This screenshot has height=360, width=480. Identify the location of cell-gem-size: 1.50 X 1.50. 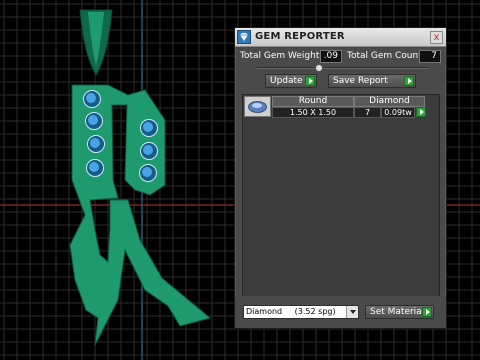
(313, 112).